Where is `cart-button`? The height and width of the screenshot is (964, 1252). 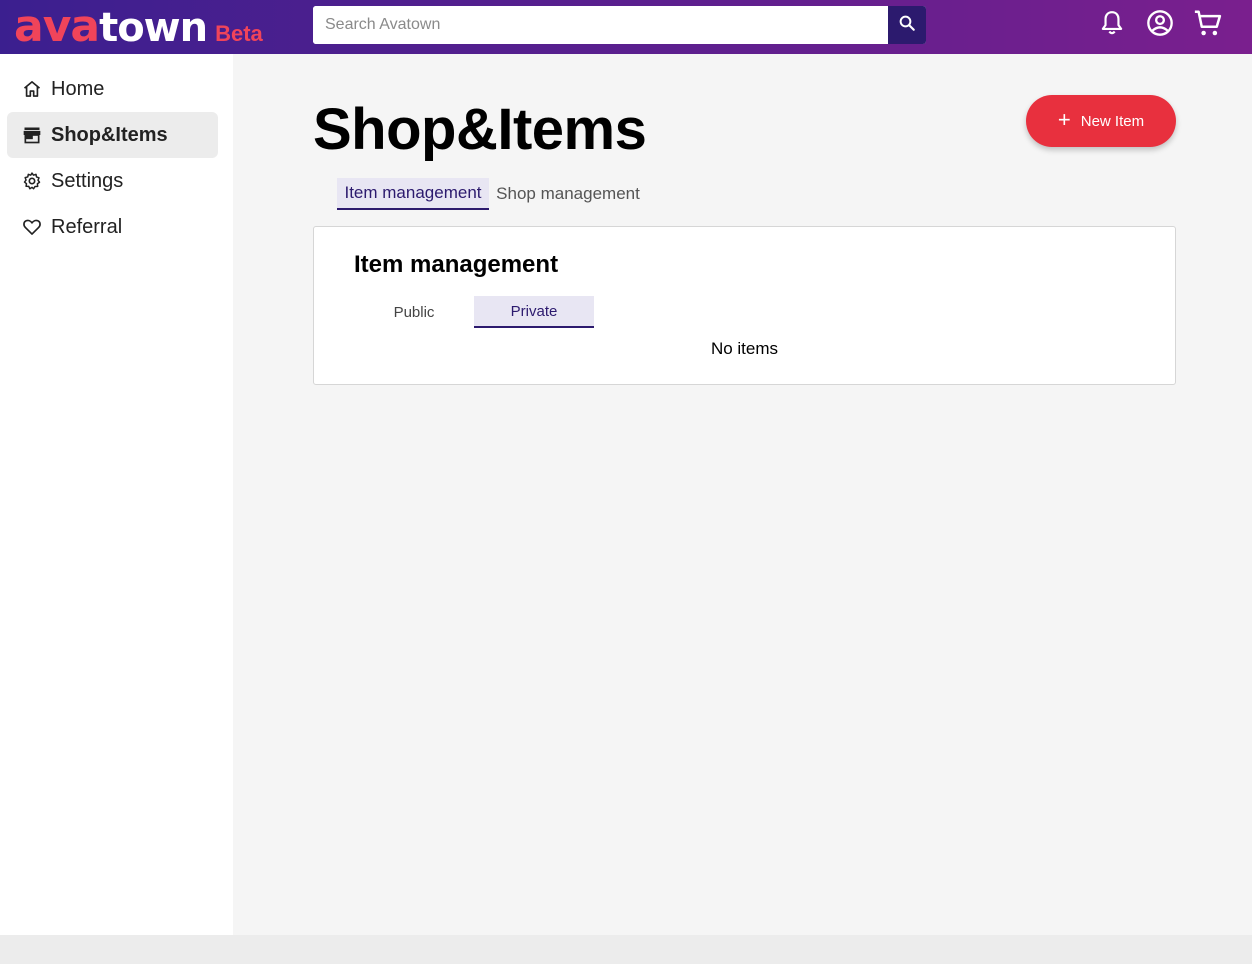 cart-button is located at coordinates (1208, 25).